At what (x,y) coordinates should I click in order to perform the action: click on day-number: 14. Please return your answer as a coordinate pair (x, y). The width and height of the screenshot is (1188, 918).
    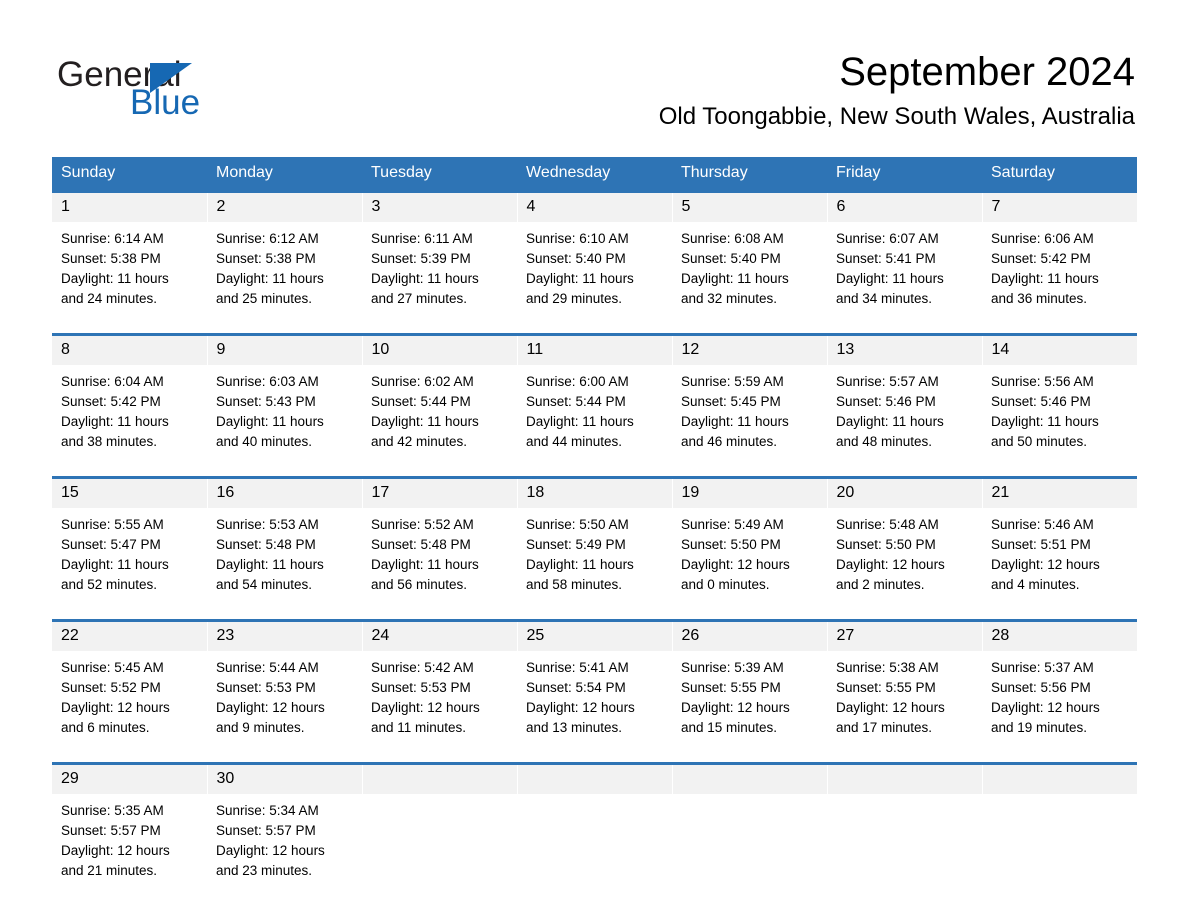
    Looking at the image, I should click on (1059, 350).